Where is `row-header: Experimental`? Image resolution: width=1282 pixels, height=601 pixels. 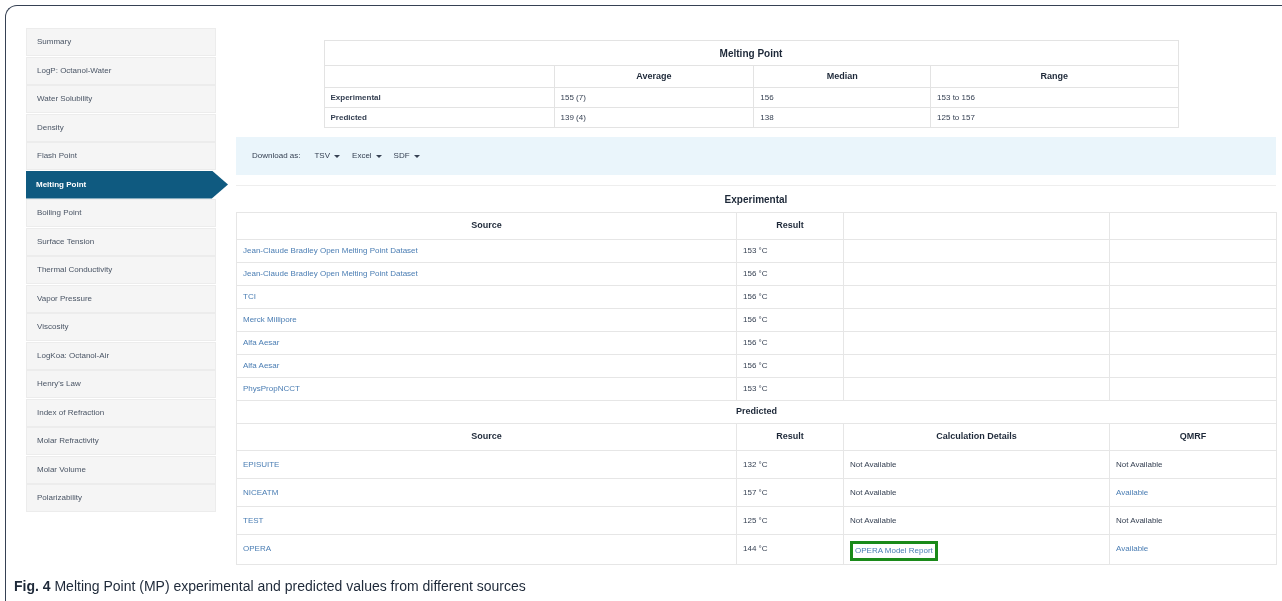 row-header: Experimental is located at coordinates (439, 97).